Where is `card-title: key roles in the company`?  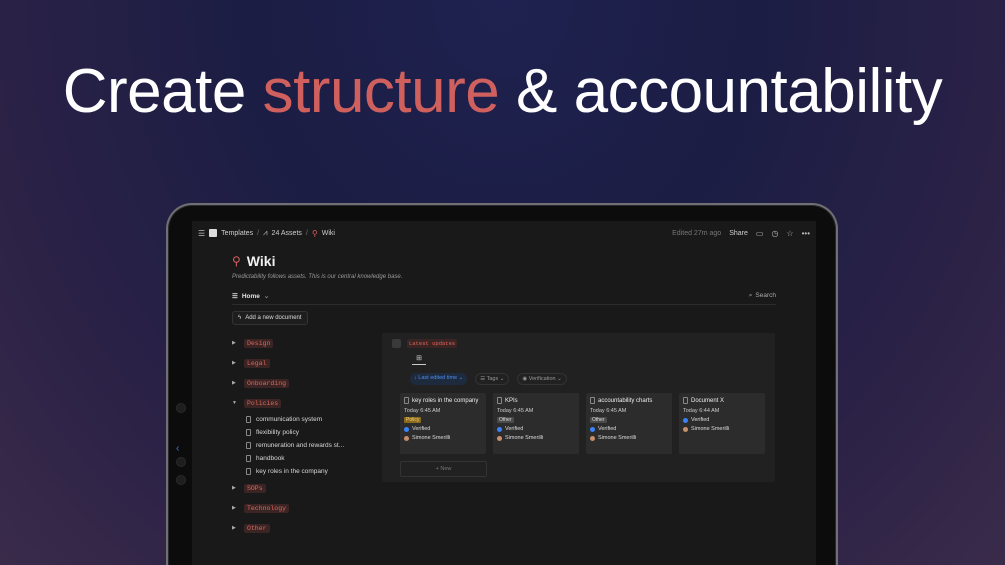
card-title: key roles in the company is located at coordinates (445, 400).